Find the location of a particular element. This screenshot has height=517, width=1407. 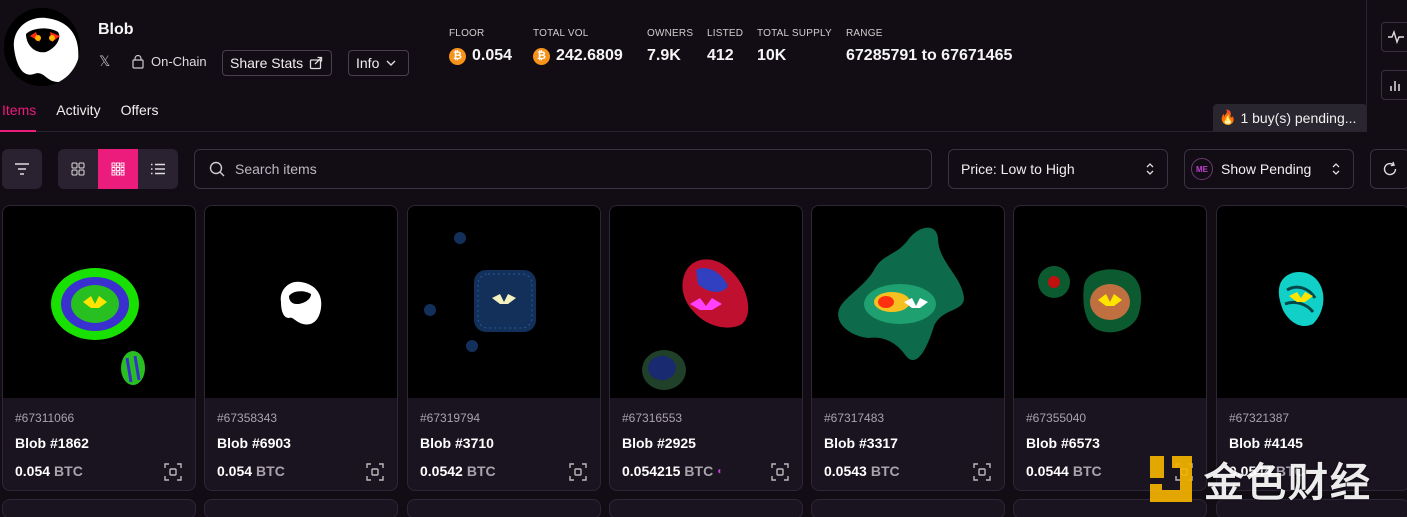

collection-name: Blob is located at coordinates (116, 29).